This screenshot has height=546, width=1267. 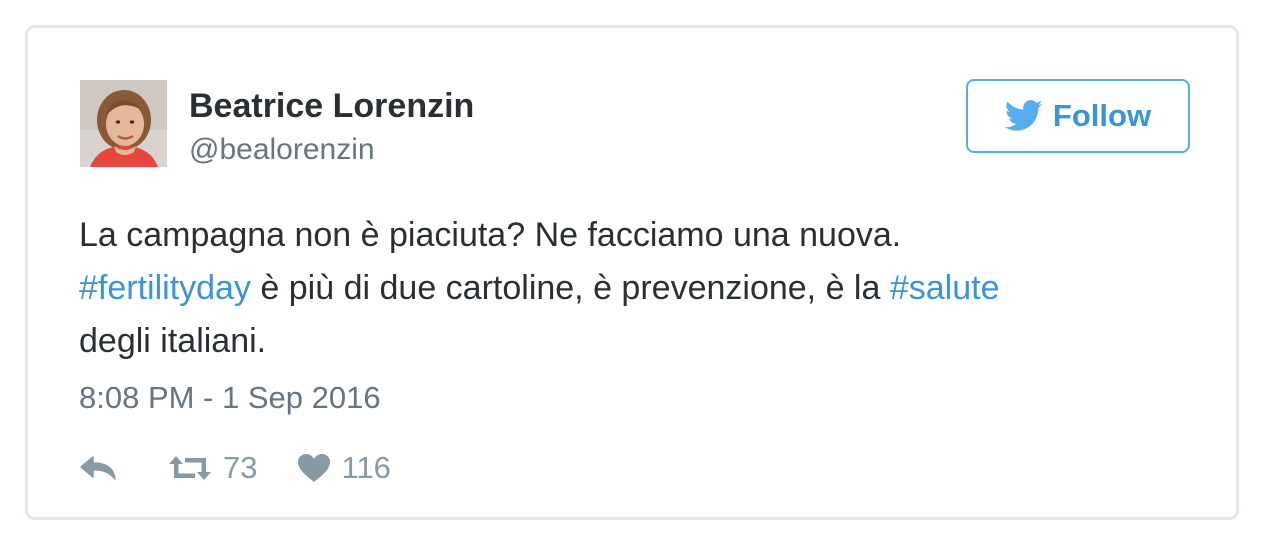 What do you see at coordinates (212, 468) in the screenshot?
I see `retweet-button: 73` at bounding box center [212, 468].